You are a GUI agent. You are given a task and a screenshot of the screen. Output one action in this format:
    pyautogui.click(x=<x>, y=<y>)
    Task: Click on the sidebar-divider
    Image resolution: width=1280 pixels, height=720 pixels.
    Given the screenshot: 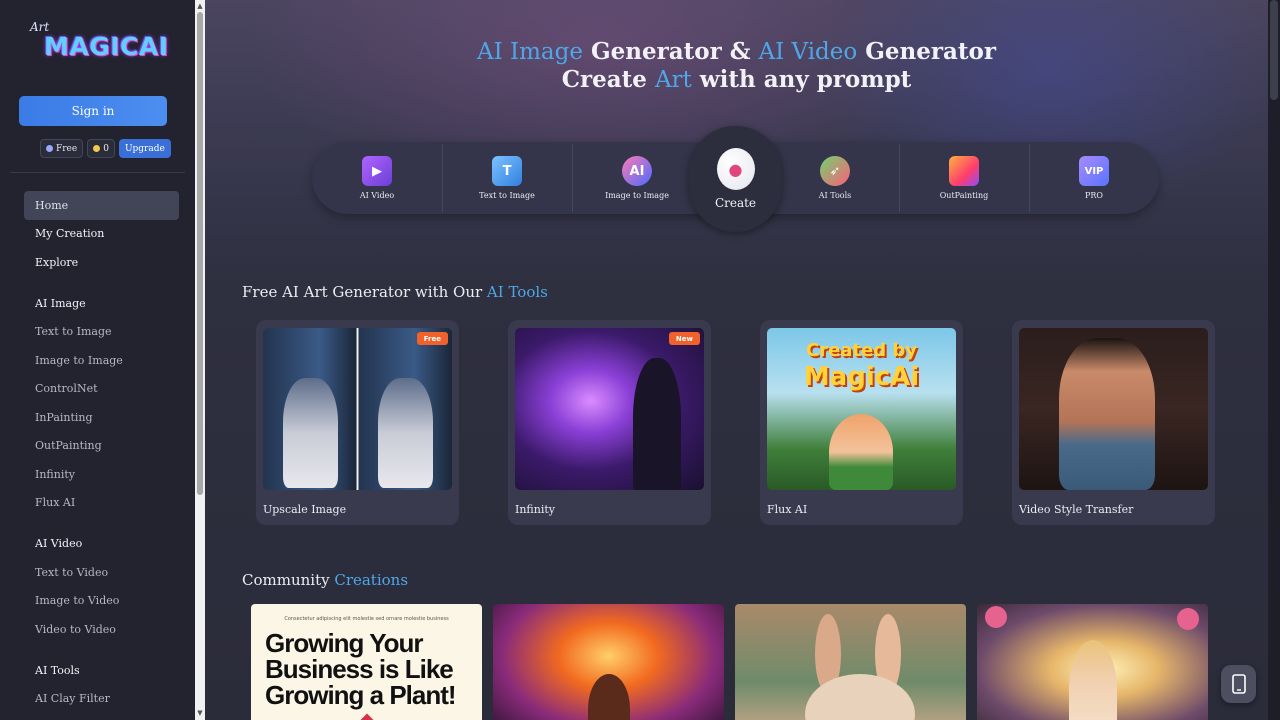 What is the action you would take?
    pyautogui.click(x=97, y=172)
    